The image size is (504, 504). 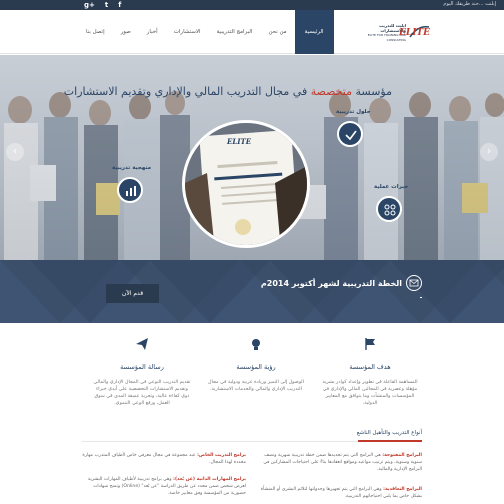 I want to click on network-icon, so click(x=390, y=210).